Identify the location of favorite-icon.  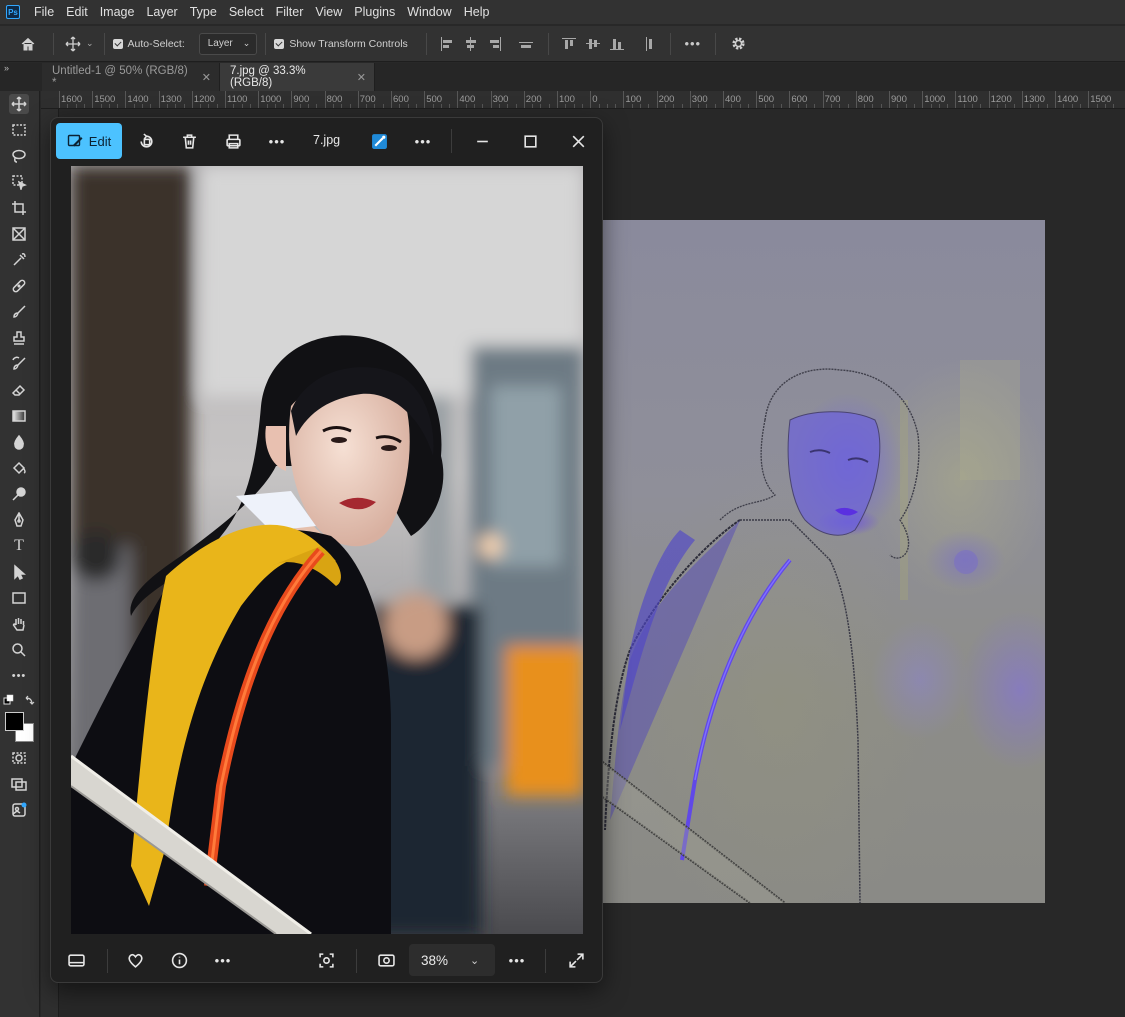
(135, 960).